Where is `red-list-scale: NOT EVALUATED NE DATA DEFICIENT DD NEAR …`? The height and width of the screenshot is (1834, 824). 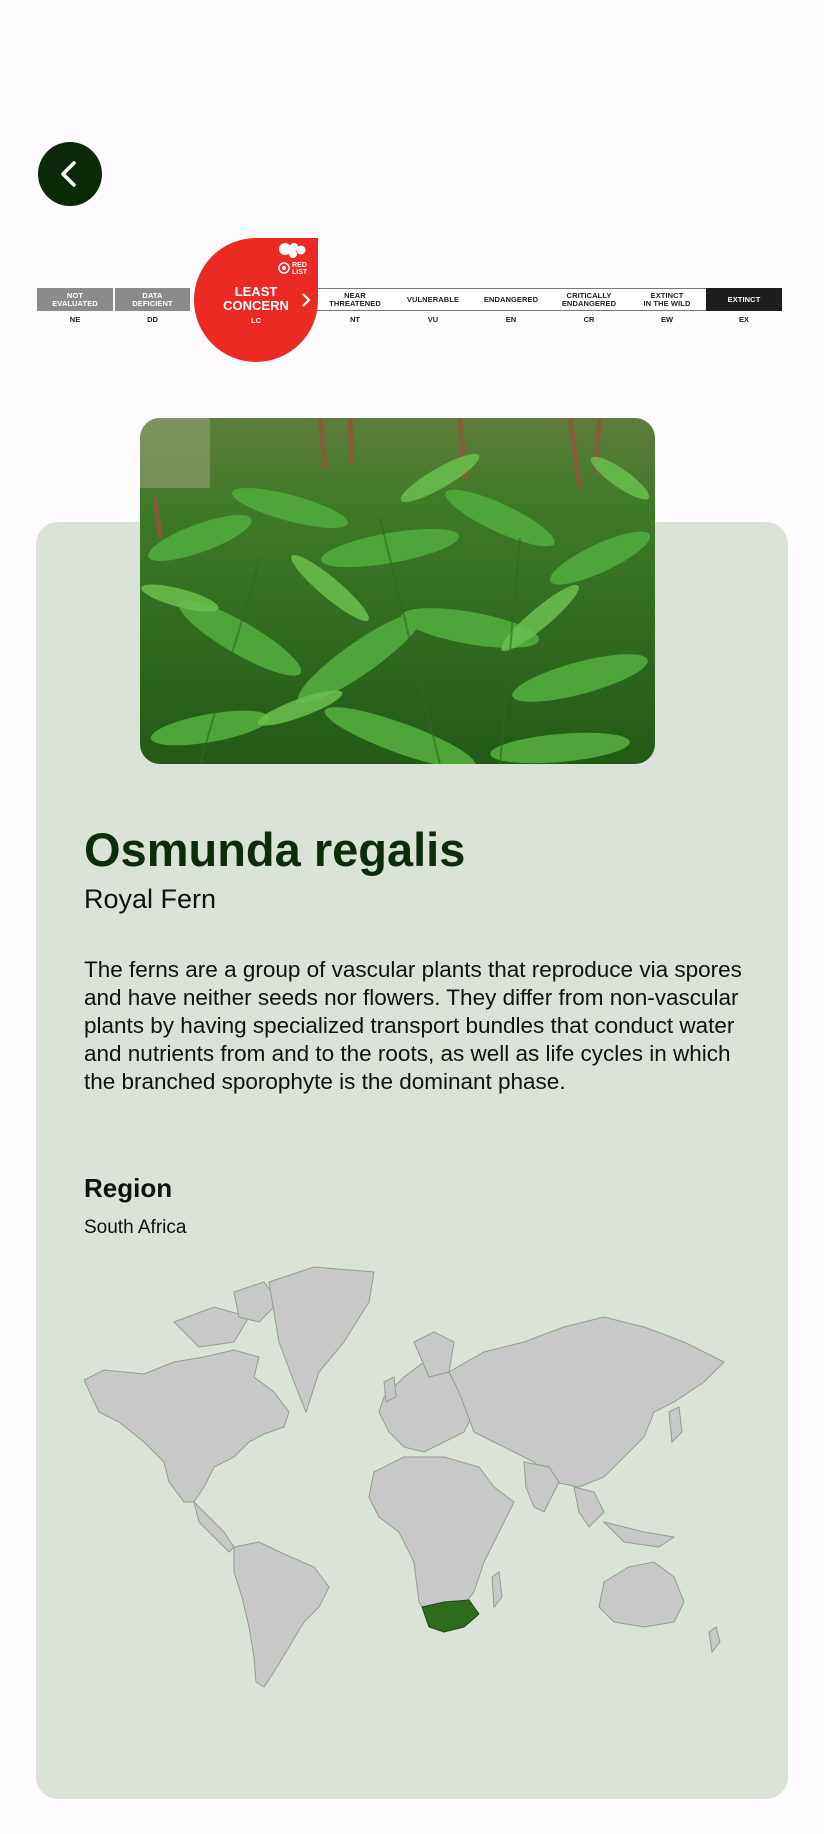
red-list-scale: NOT EVALUATED NE DATA DEFICIENT DD NEAR … is located at coordinates (412, 300).